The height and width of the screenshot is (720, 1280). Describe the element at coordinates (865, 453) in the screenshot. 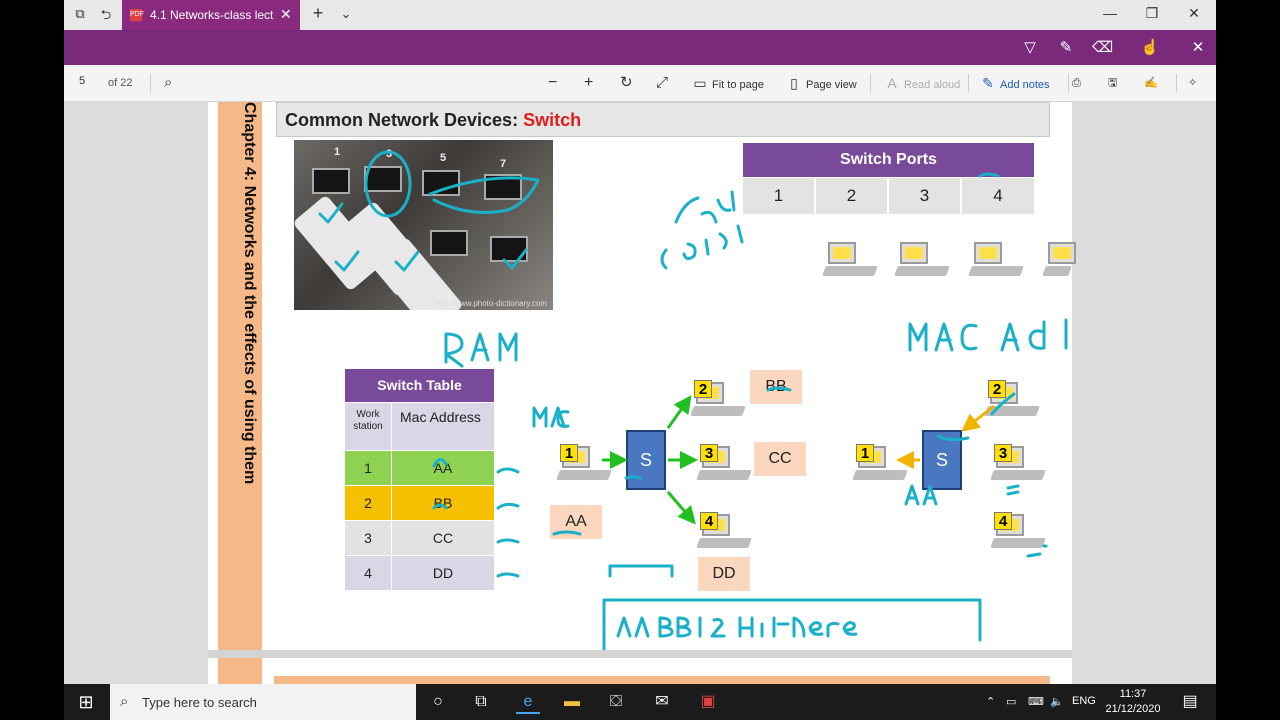

I see `pc-number: 1` at that location.